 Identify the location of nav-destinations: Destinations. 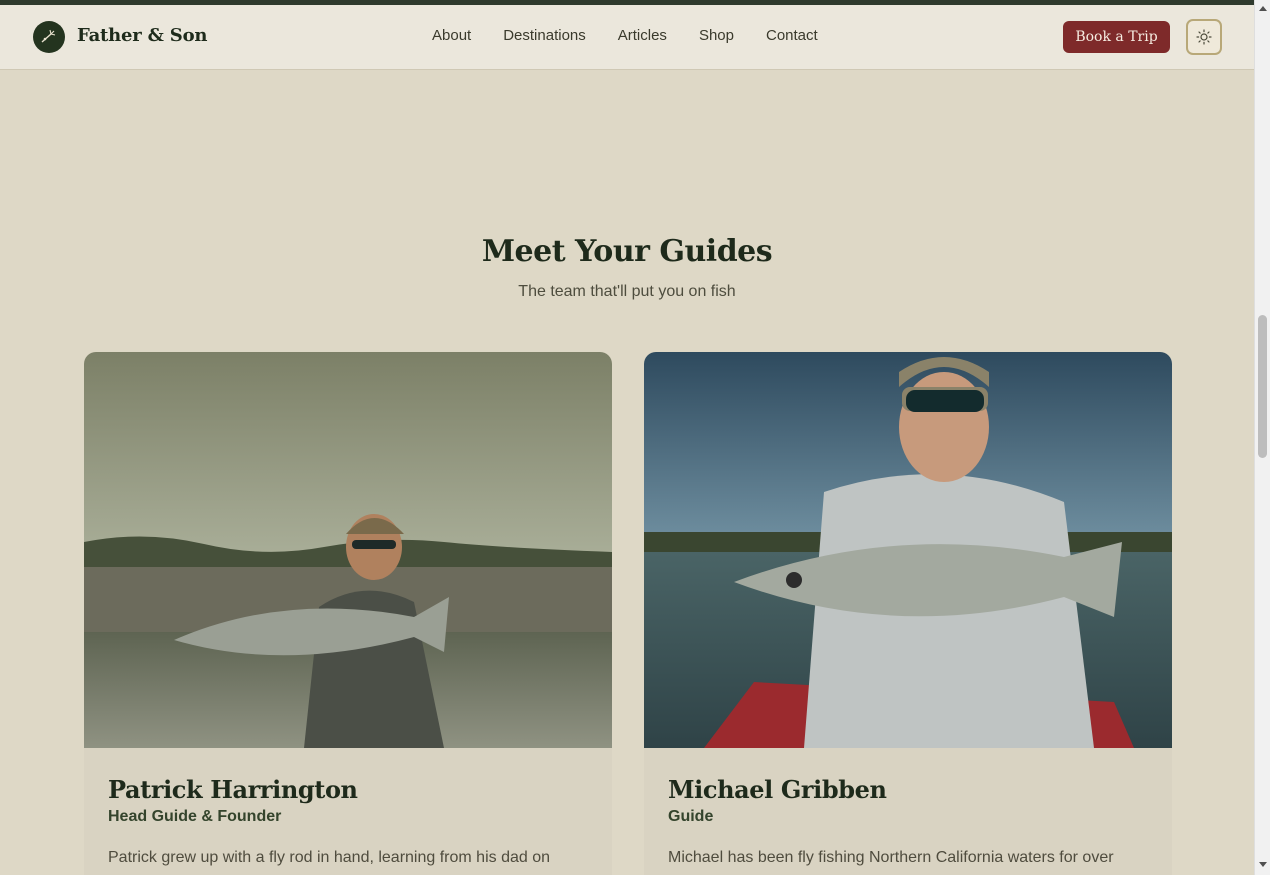
(544, 35).